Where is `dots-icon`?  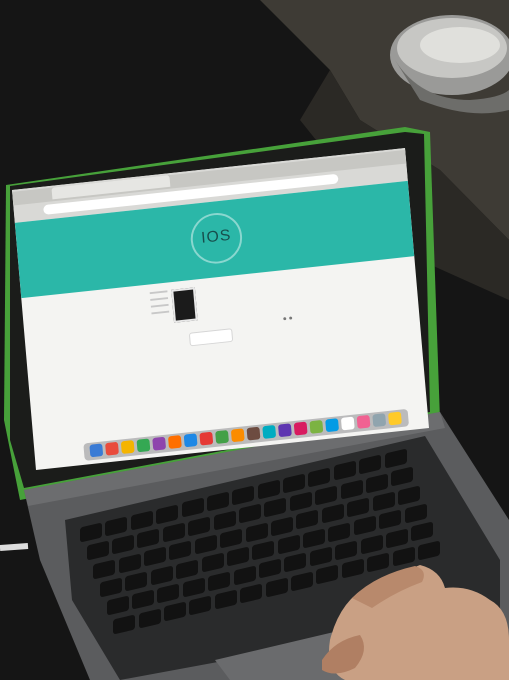 dots-icon is located at coordinates (288, 318).